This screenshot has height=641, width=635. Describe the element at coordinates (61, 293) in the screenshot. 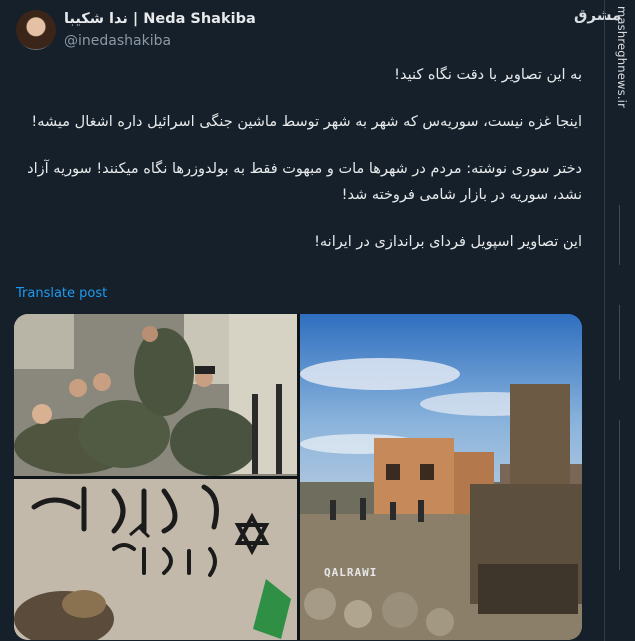

I see `translate-post-link: Translate post` at that location.